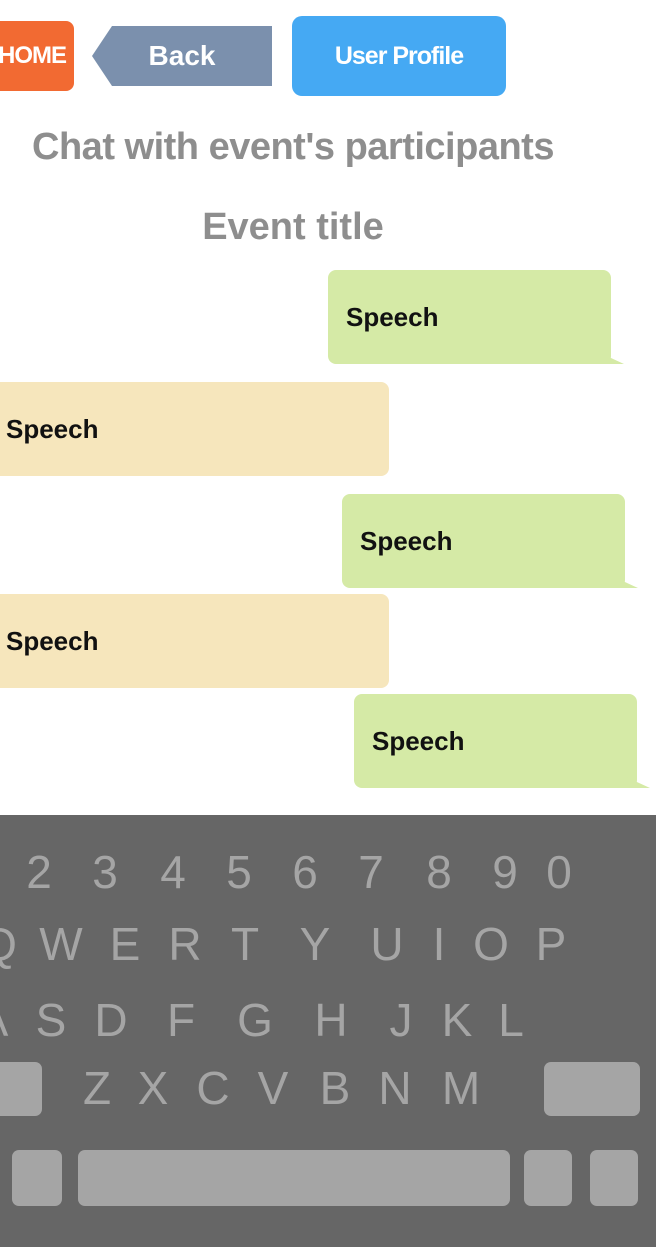 This screenshot has width=656, height=1254. What do you see at coordinates (505, 872) in the screenshot?
I see `key-9: 9` at bounding box center [505, 872].